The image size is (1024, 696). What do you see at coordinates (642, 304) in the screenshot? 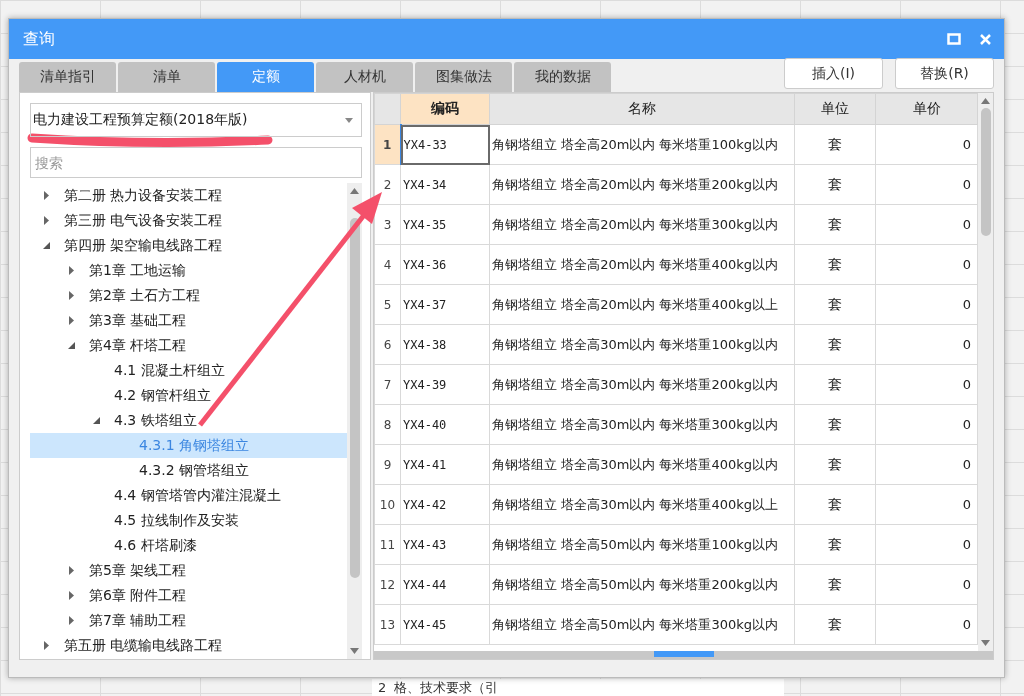
I see `table-cell: 角钢塔组立 塔全高20m以内 每米塔重400kg以上` at bounding box center [642, 304].